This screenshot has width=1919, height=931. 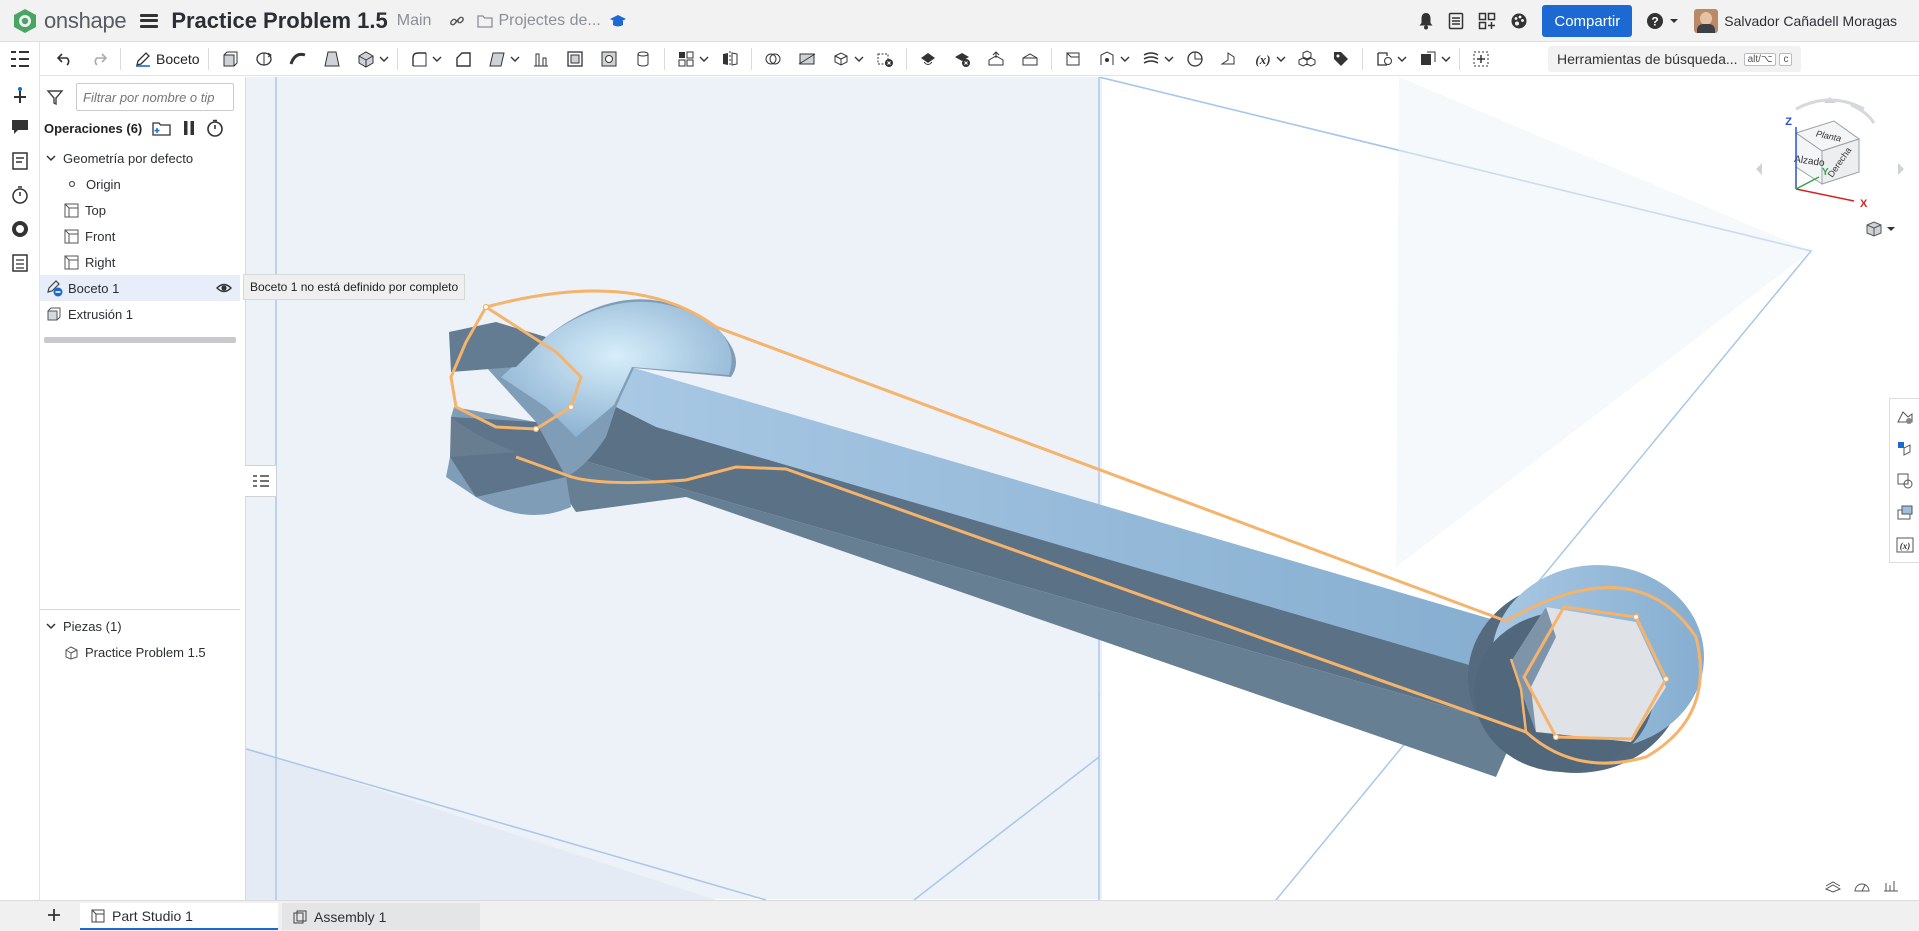 What do you see at coordinates (140, 288) in the screenshot?
I see `feature-sketch-1: Boceto 1` at bounding box center [140, 288].